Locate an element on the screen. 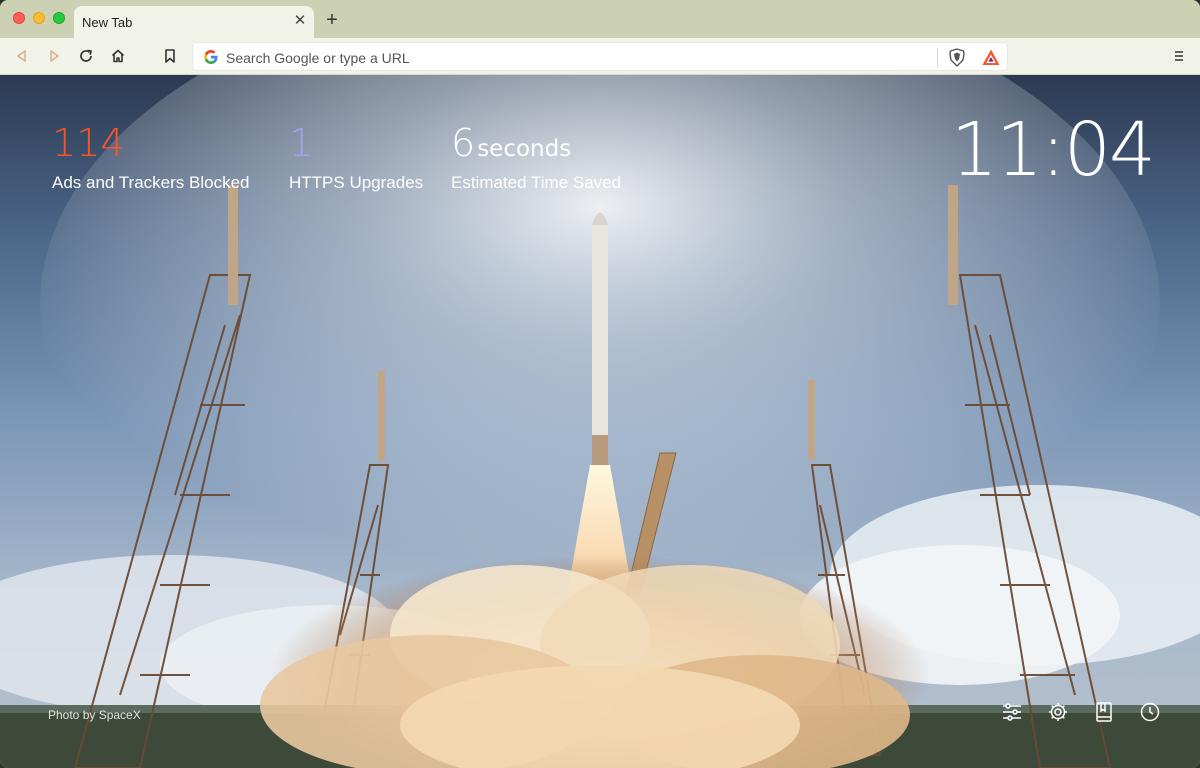 This screenshot has height=768, width=1200. history-icon is located at coordinates (1150, 712).